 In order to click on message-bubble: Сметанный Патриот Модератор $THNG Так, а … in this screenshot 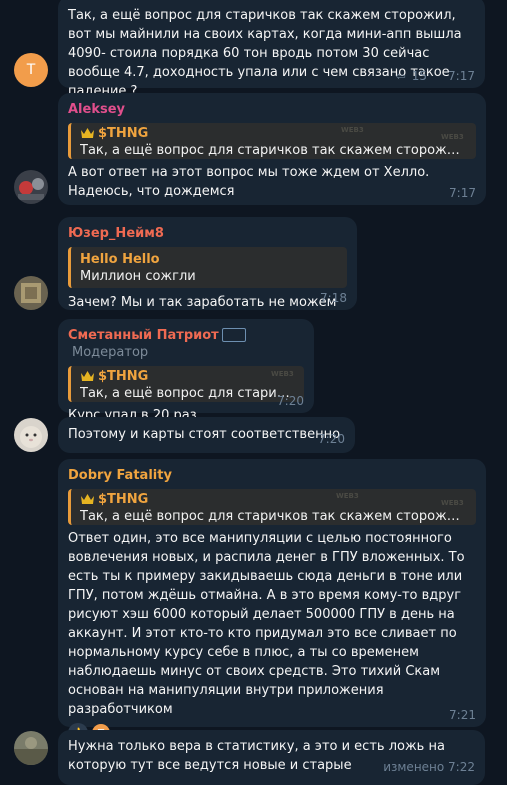, I will do `click(186, 371)`.